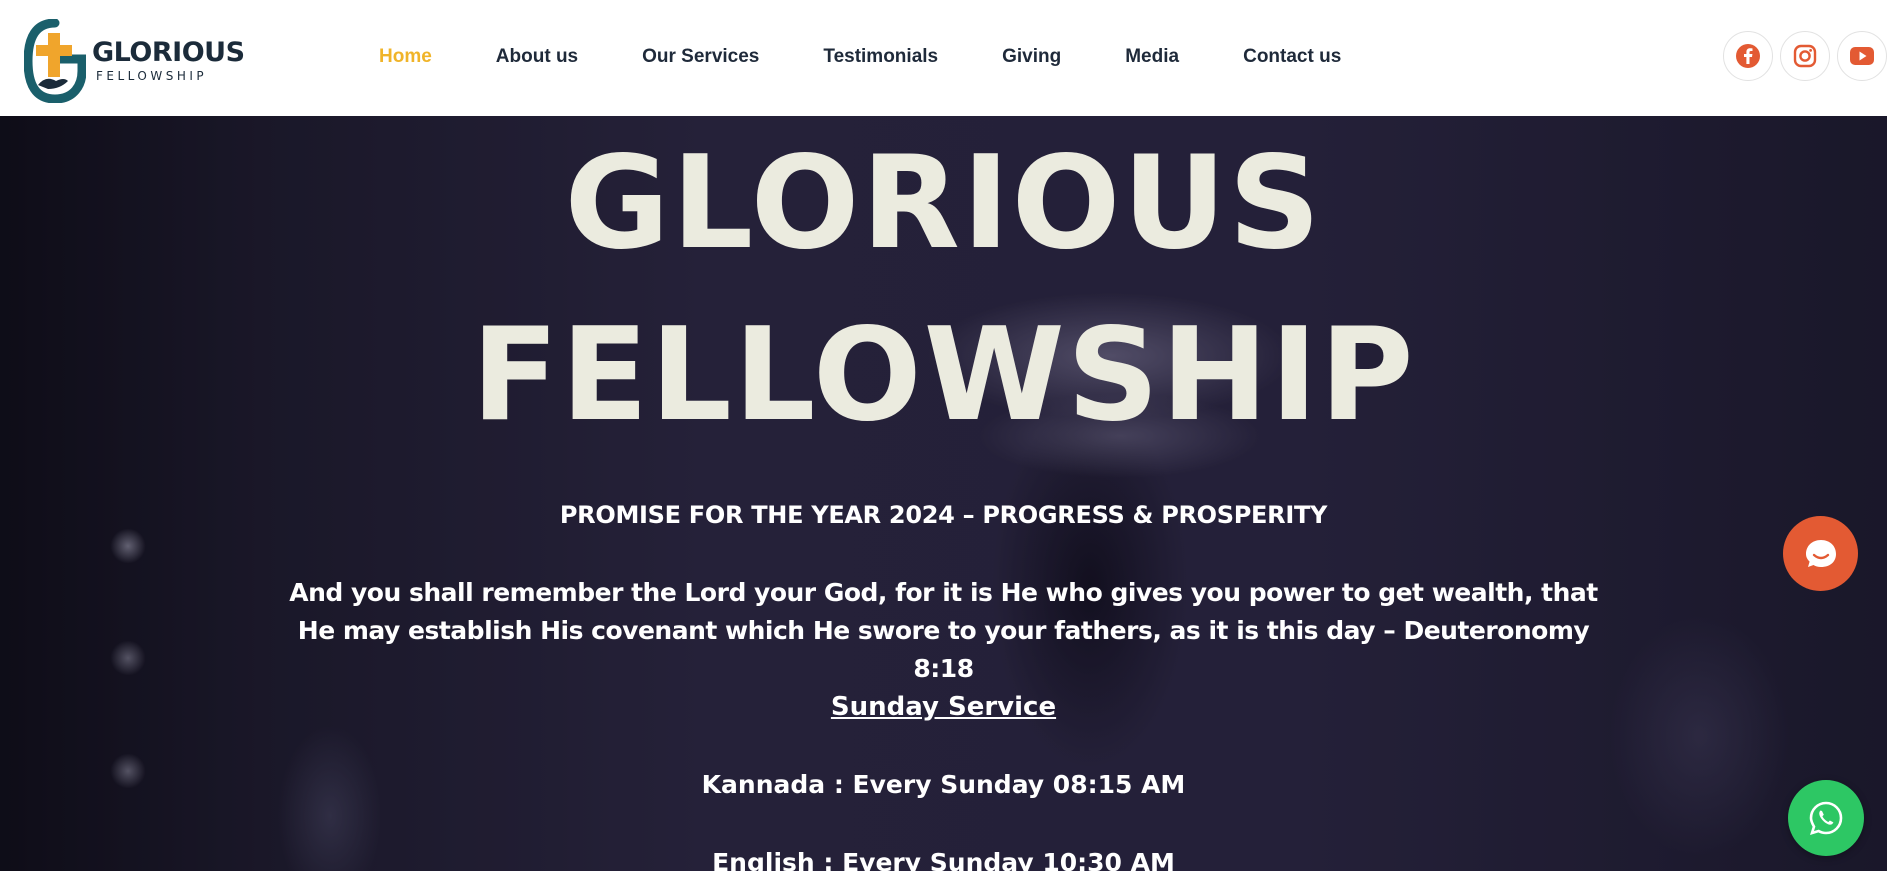 The width and height of the screenshot is (1887, 871). I want to click on facebook-icon, so click(1748, 56).